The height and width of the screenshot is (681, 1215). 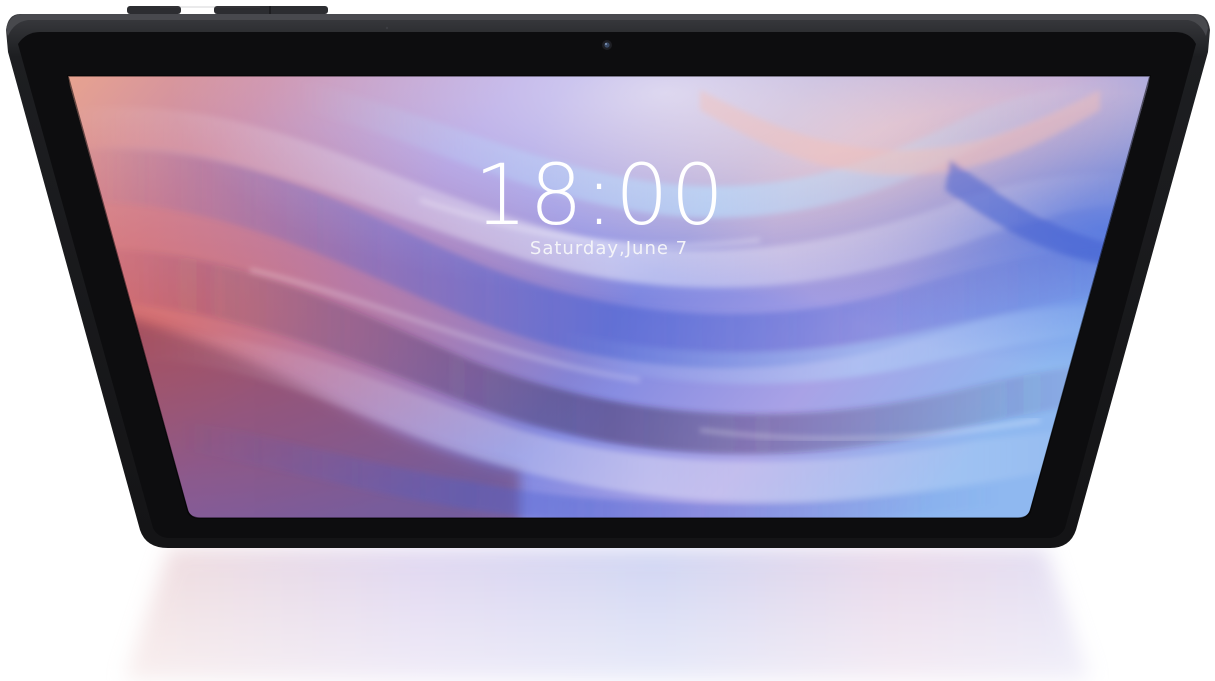 I want to click on front-camera-icon, so click(x=607, y=45).